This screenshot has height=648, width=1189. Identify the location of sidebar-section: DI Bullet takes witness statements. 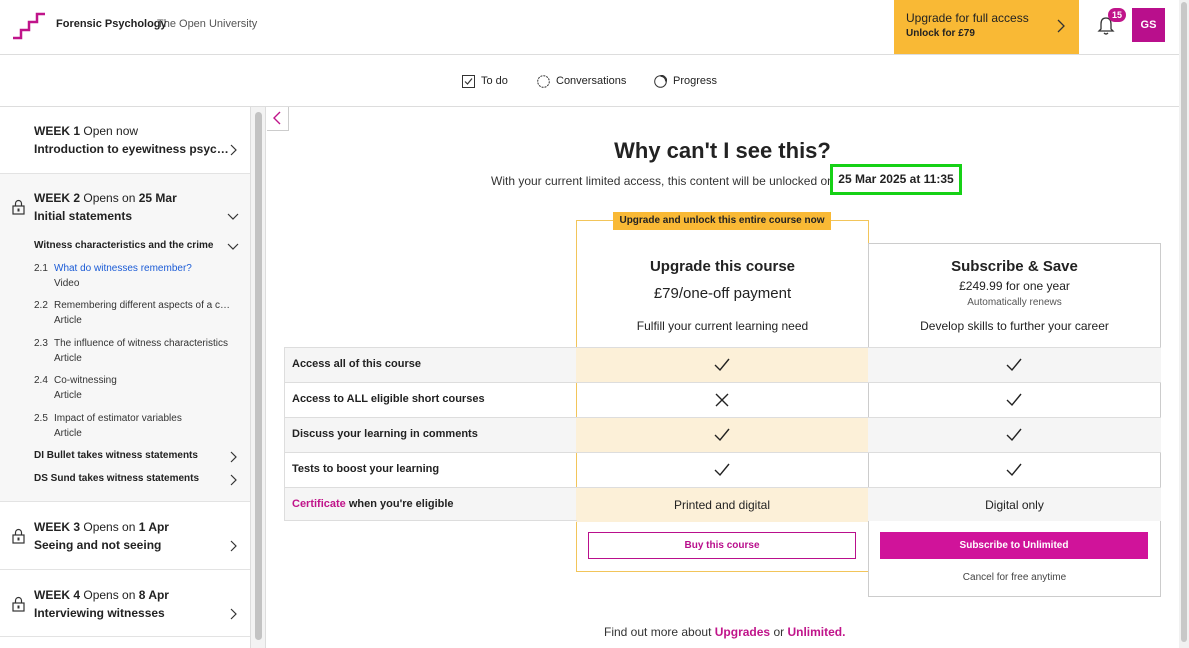
(116, 455).